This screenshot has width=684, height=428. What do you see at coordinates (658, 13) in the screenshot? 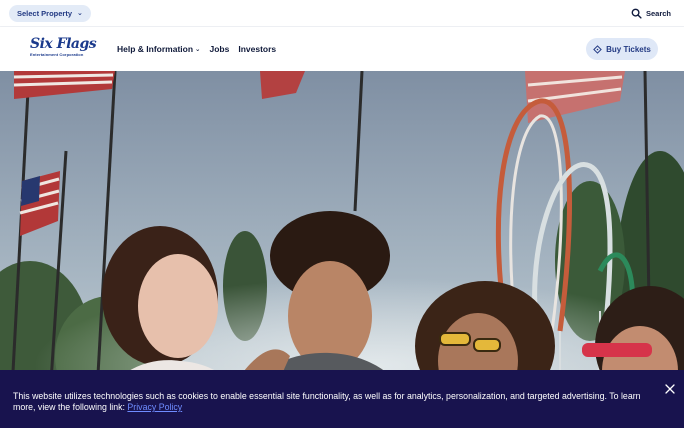
I see `search-label: Search` at bounding box center [658, 13].